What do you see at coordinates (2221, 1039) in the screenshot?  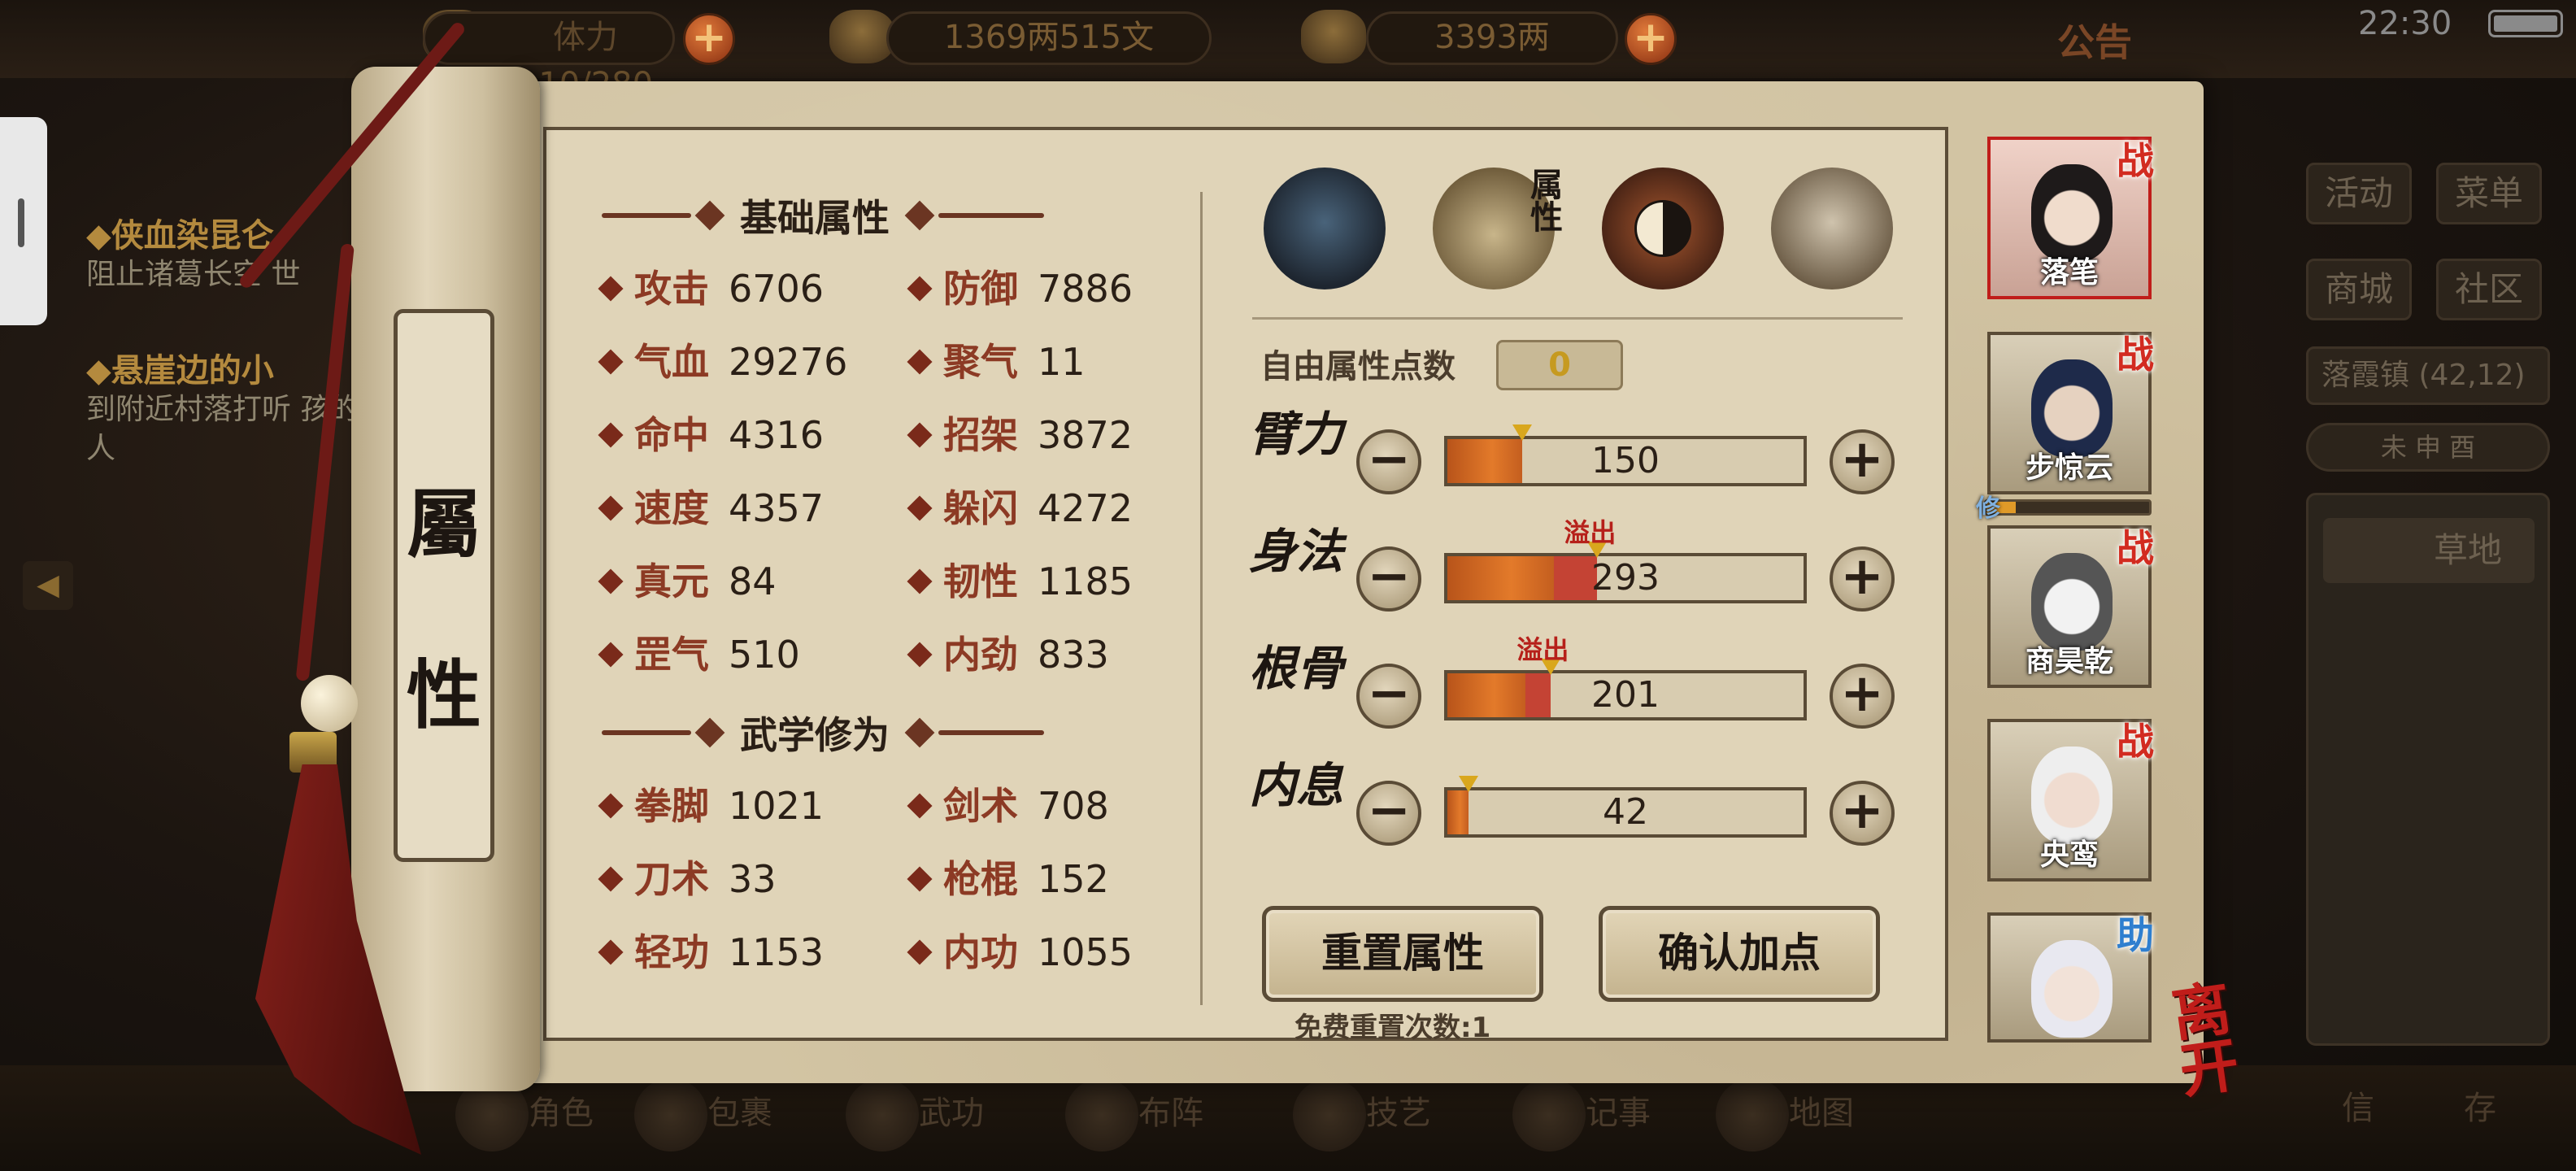 I see `leave-button: 离开` at bounding box center [2221, 1039].